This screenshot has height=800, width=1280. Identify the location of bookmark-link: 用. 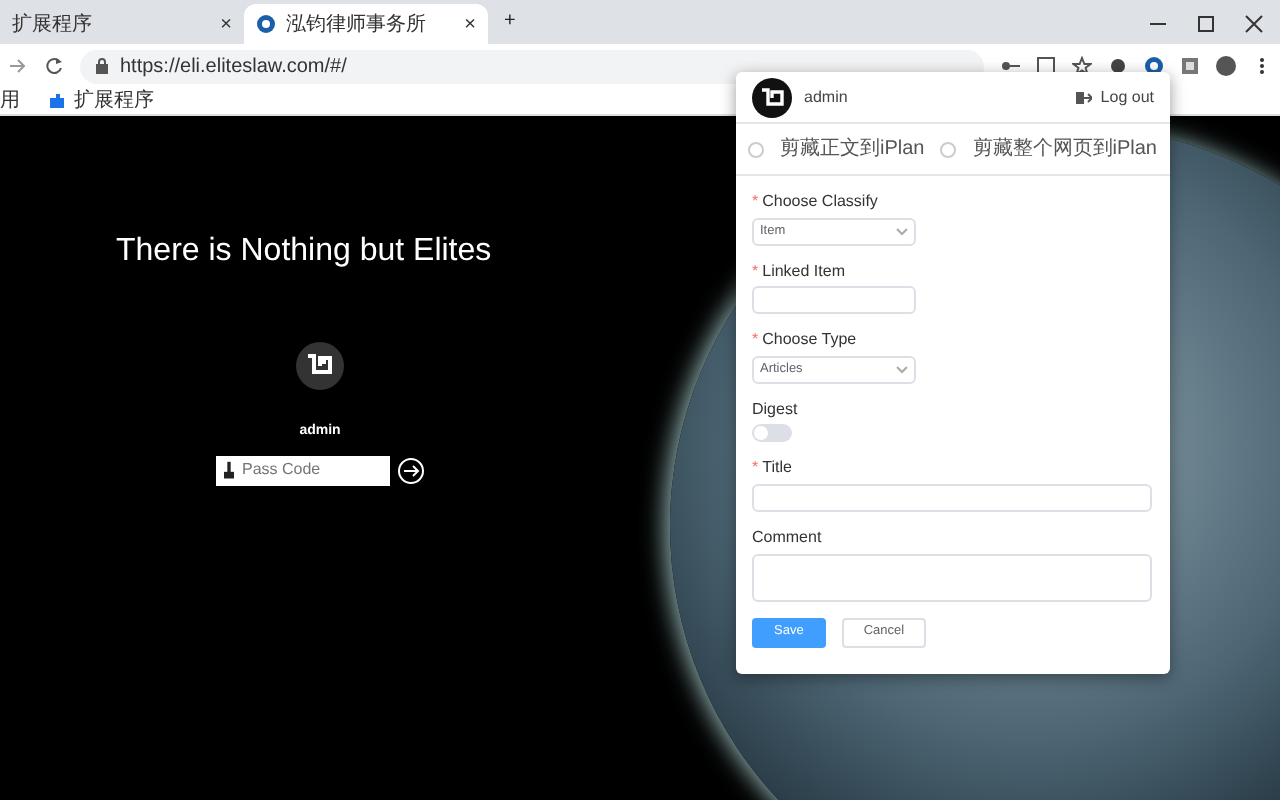
(10, 101).